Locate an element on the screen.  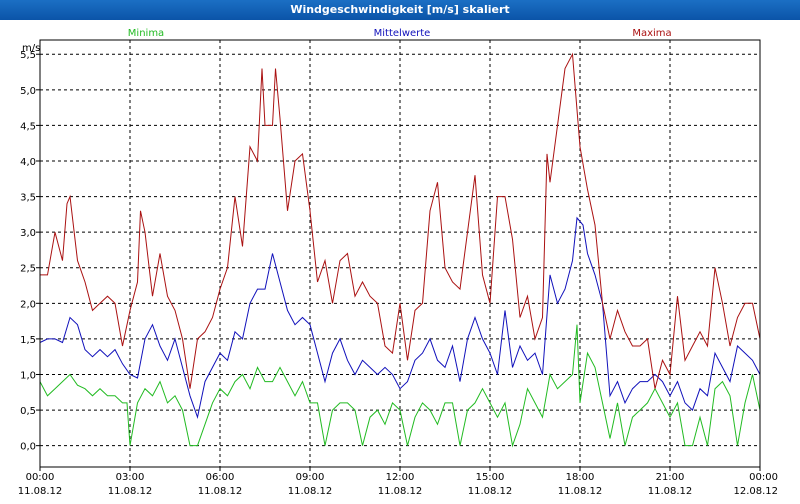
x-tick-time-label: 18:00 is located at coordinates (580, 477).